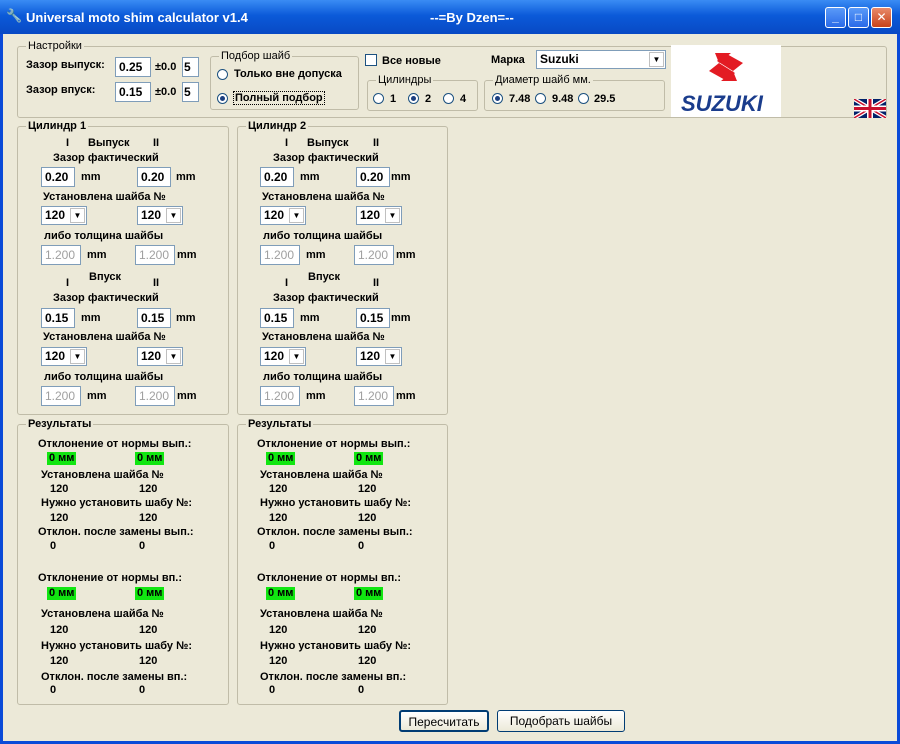 The image size is (900, 744). I want to click on cyl1-ex-gap2-unit: mm, so click(186, 177).